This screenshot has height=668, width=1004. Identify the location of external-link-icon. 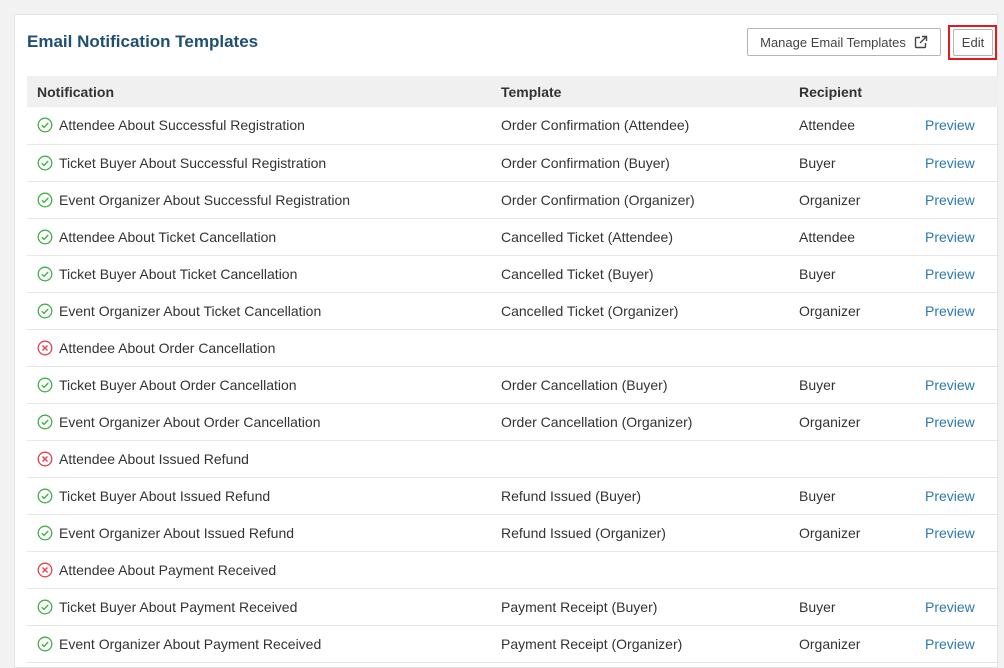
(921, 42).